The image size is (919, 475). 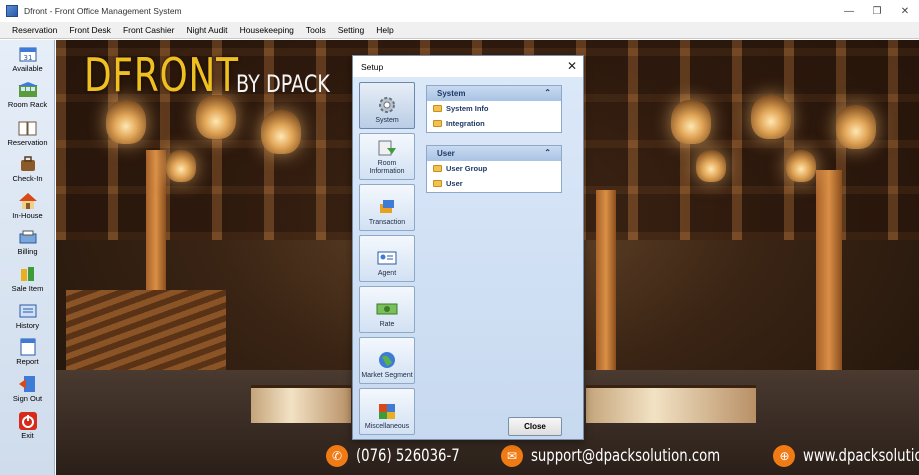 What do you see at coordinates (454, 183) in the screenshot?
I see `panel-item-label: User` at bounding box center [454, 183].